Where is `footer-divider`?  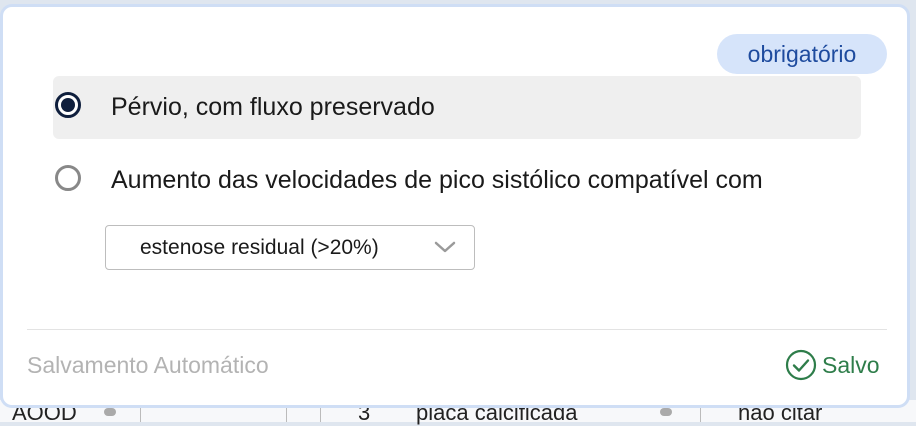 footer-divider is located at coordinates (457, 329).